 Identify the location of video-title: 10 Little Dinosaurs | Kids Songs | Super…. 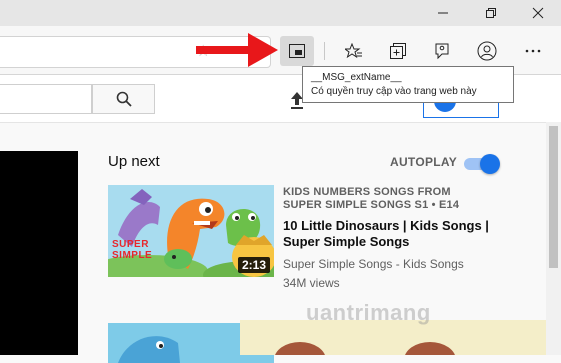
(390, 234).